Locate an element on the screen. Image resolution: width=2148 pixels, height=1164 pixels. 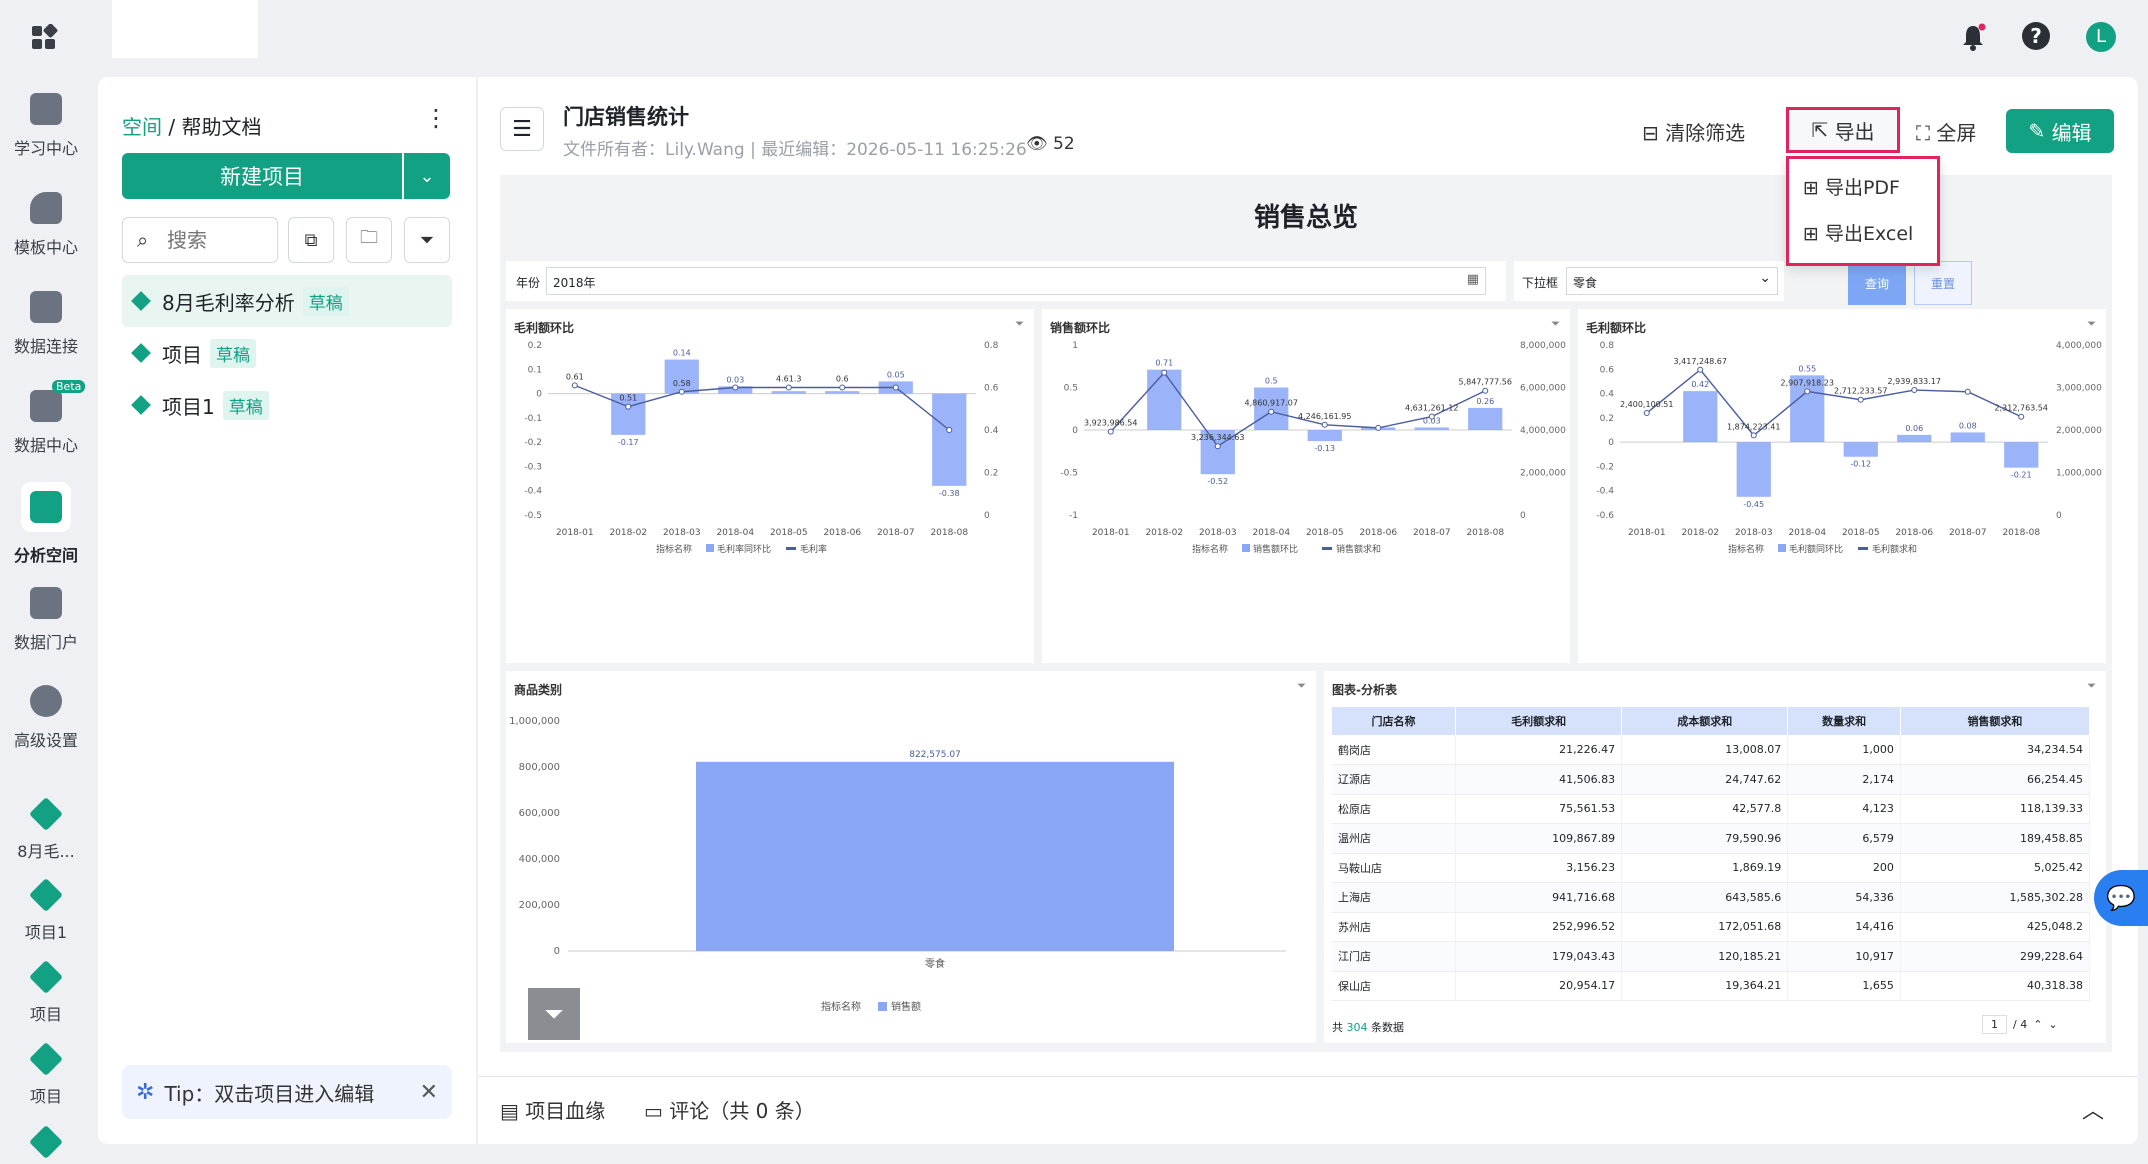
export-button: ⇱ 导出 is located at coordinates (1843, 130).